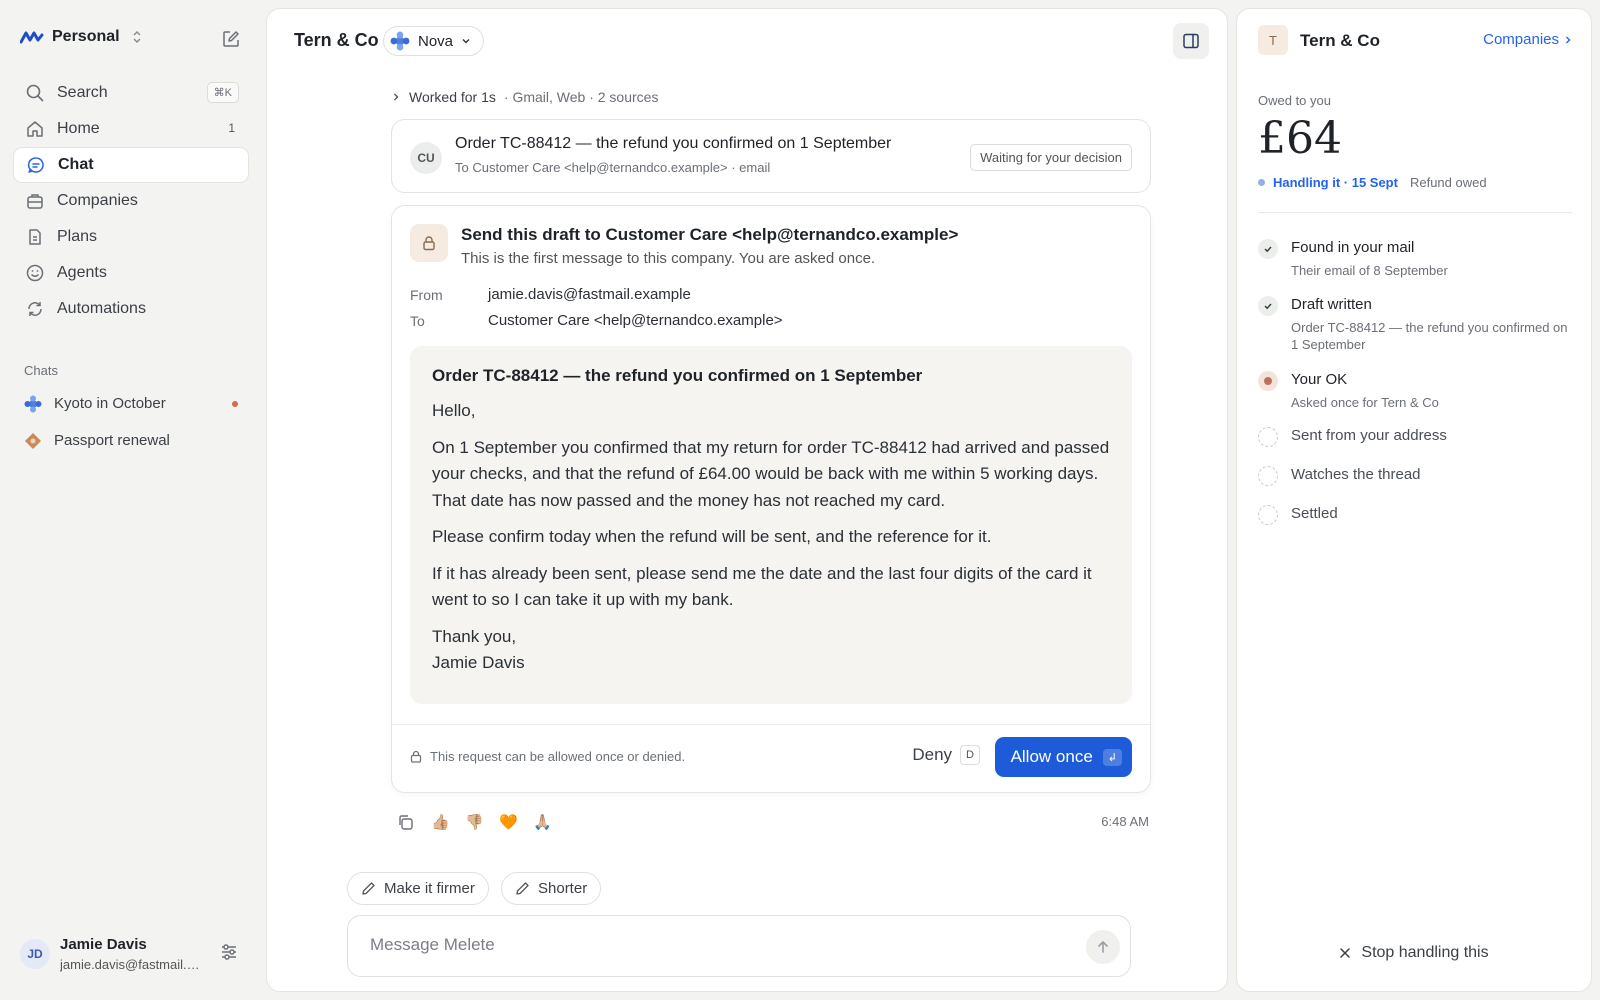  Describe the element at coordinates (1051, 157) in the screenshot. I see `status-badge: Waiting for your decision` at that location.